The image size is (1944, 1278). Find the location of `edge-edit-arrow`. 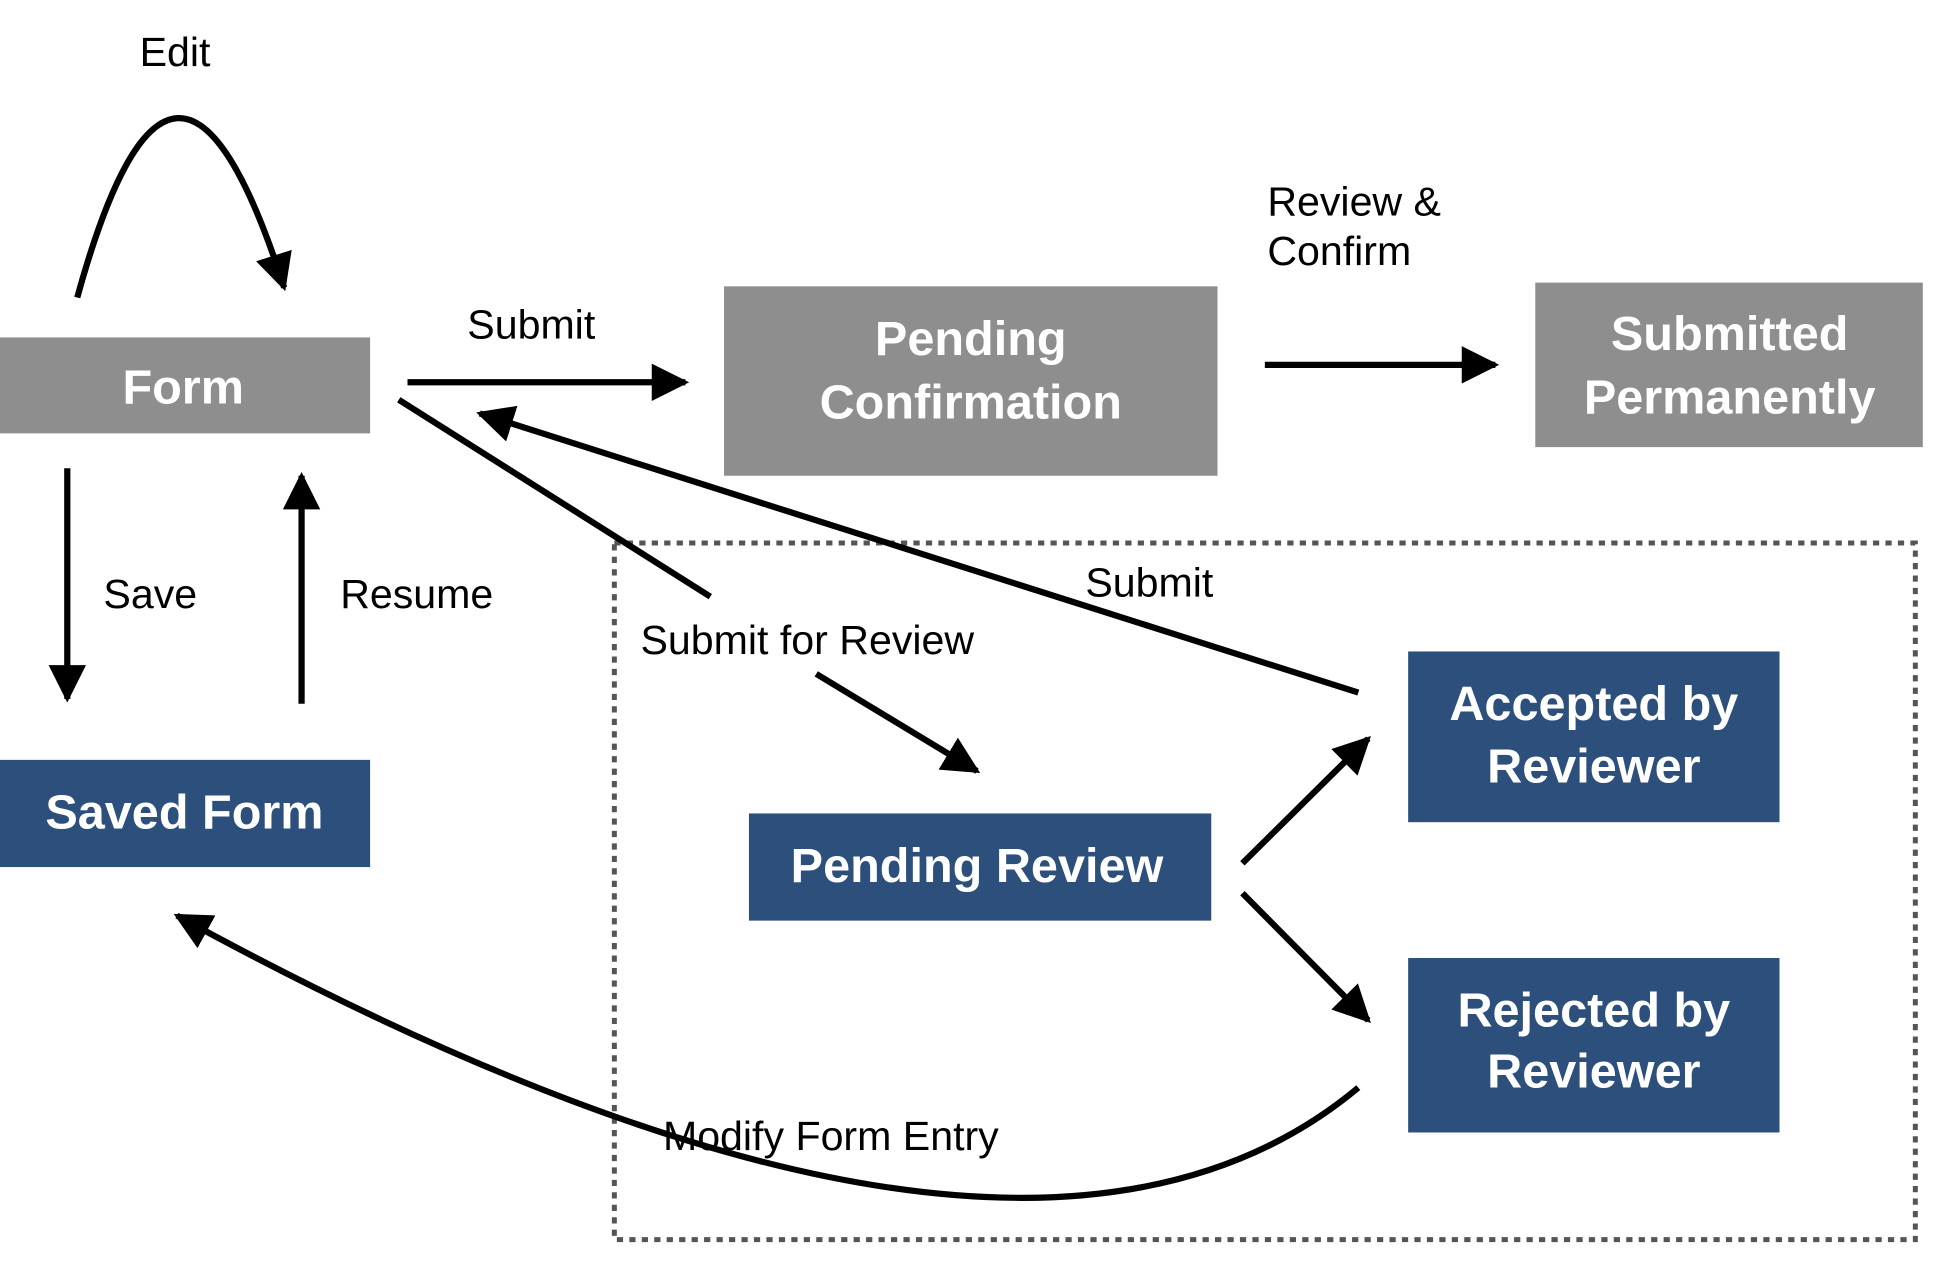

edge-edit-arrow is located at coordinates (183, 207).